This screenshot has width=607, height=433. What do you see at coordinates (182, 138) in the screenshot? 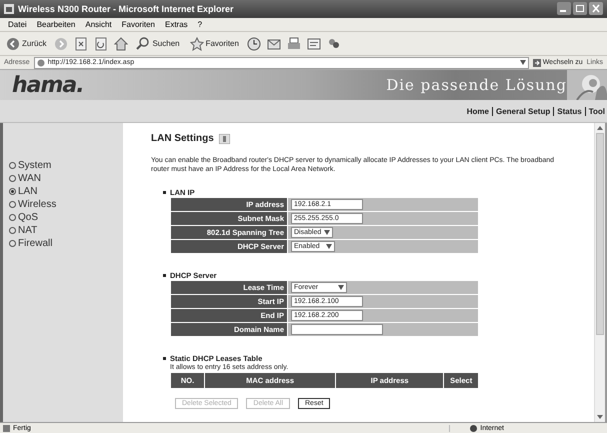
I see `page-title: LAN Settings` at bounding box center [182, 138].